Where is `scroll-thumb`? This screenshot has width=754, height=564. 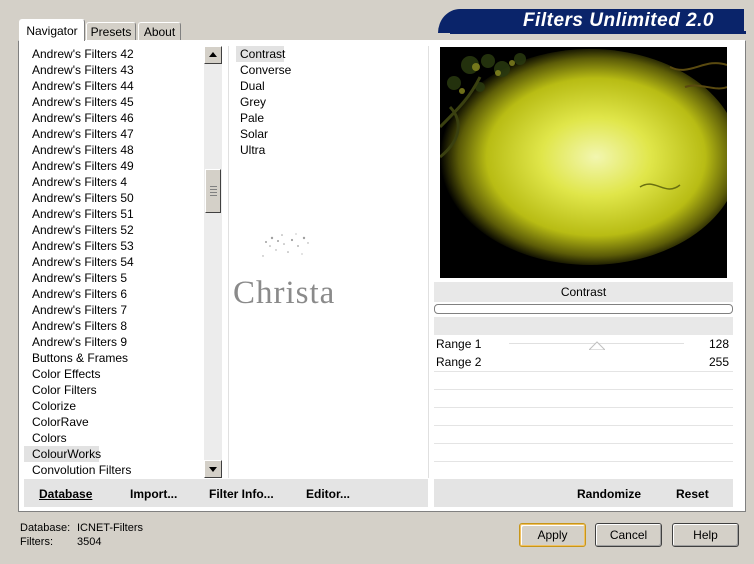 scroll-thumb is located at coordinates (213, 191).